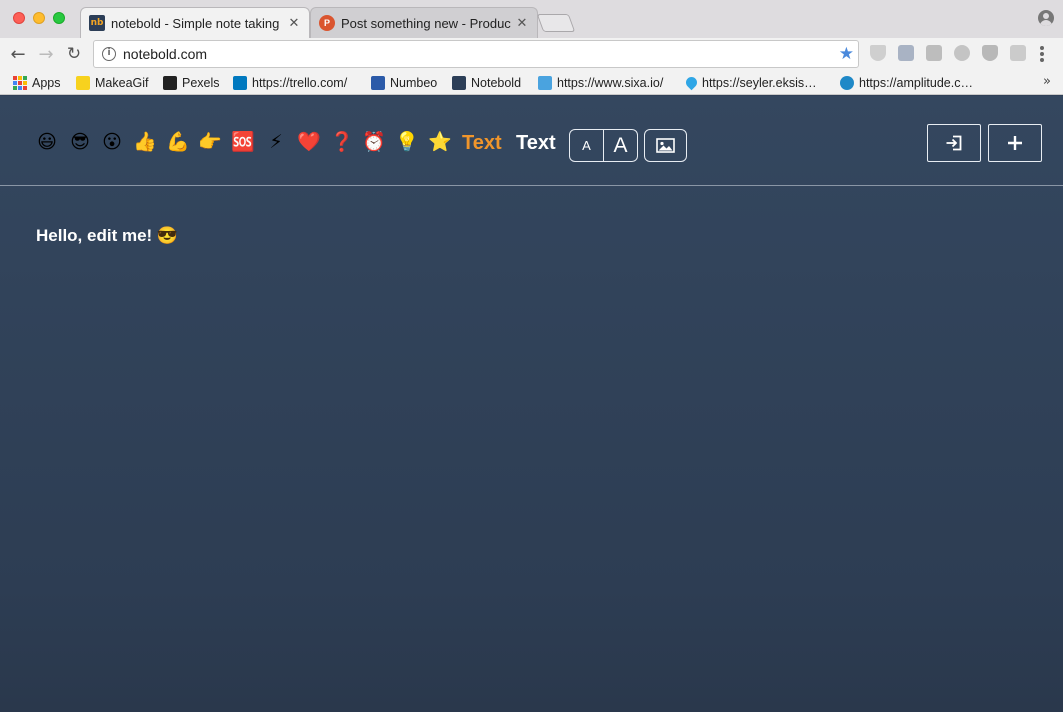 The height and width of the screenshot is (712, 1063). Describe the element at coordinates (59, 18) in the screenshot. I see `window-maximize-button` at that location.